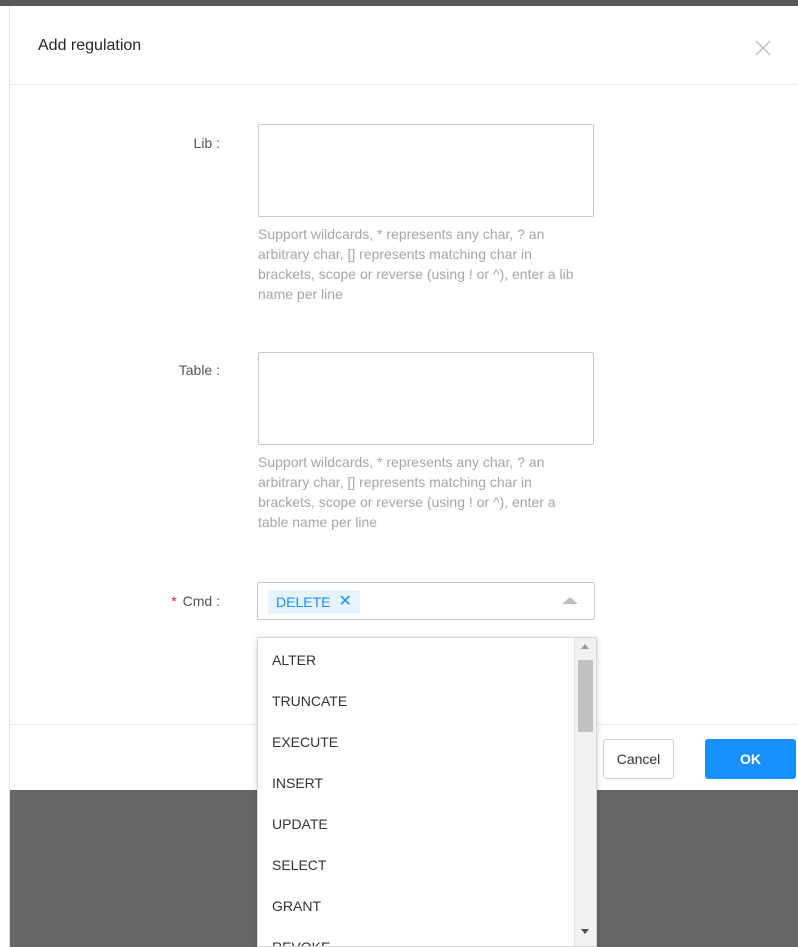 This screenshot has height=947, width=798. Describe the element at coordinates (174, 601) in the screenshot. I see `required-mark: *` at that location.